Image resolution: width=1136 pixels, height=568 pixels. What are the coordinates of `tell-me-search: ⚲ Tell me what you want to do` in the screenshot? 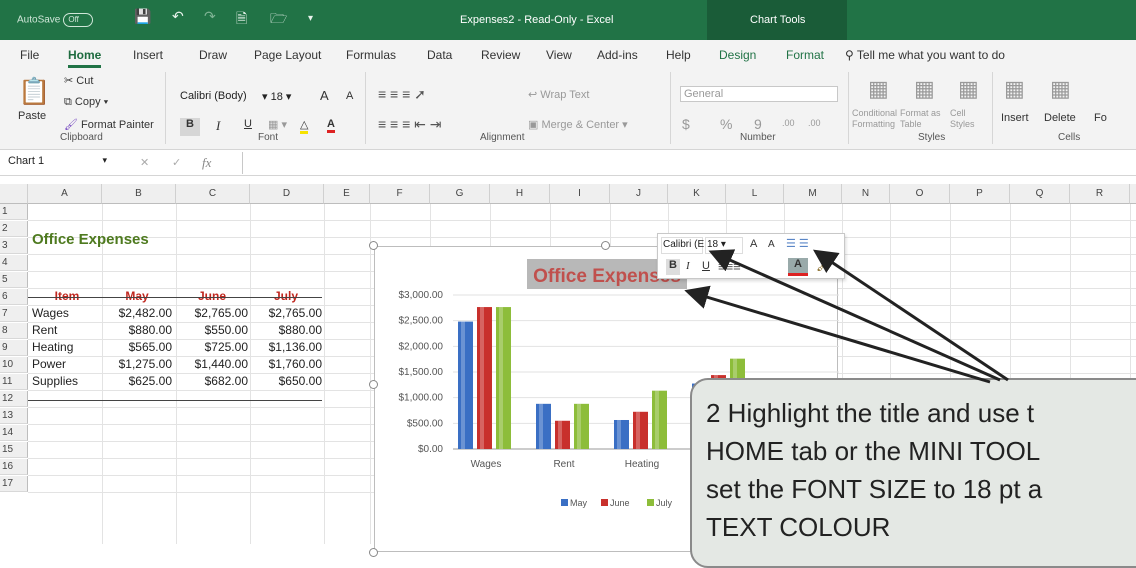 It's located at (925, 55).